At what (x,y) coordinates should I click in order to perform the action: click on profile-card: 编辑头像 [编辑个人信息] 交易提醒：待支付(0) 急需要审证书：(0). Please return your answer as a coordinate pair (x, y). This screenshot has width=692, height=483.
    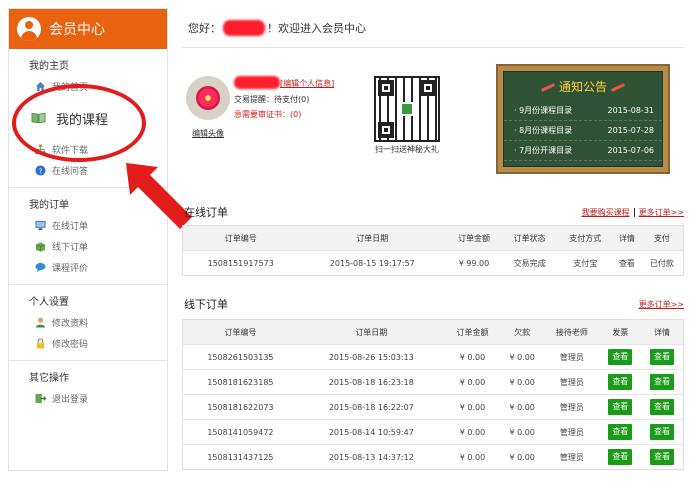
    Looking at the image, I should click on (266, 116).